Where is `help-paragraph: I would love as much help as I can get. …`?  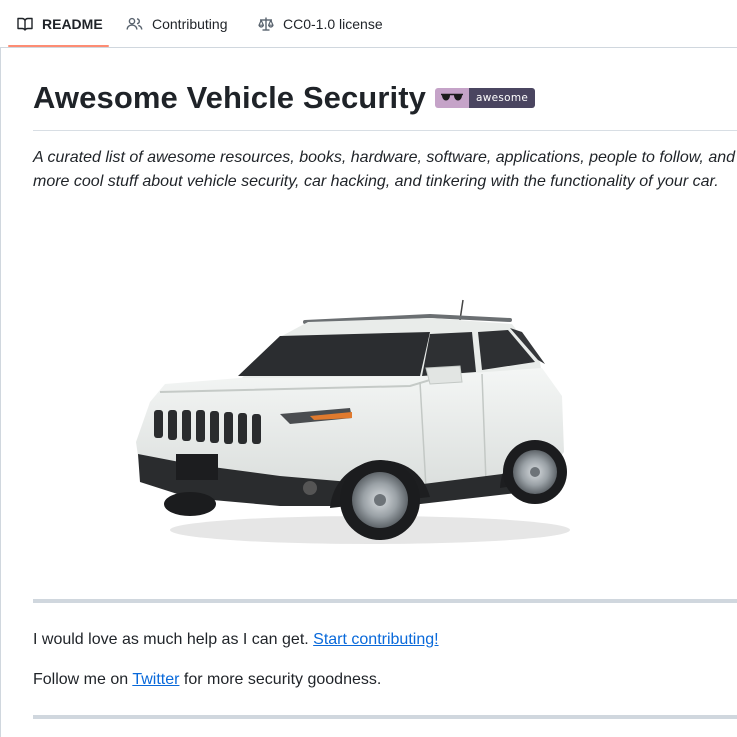
help-paragraph: I would love as much help as I can get. … is located at coordinates (385, 640).